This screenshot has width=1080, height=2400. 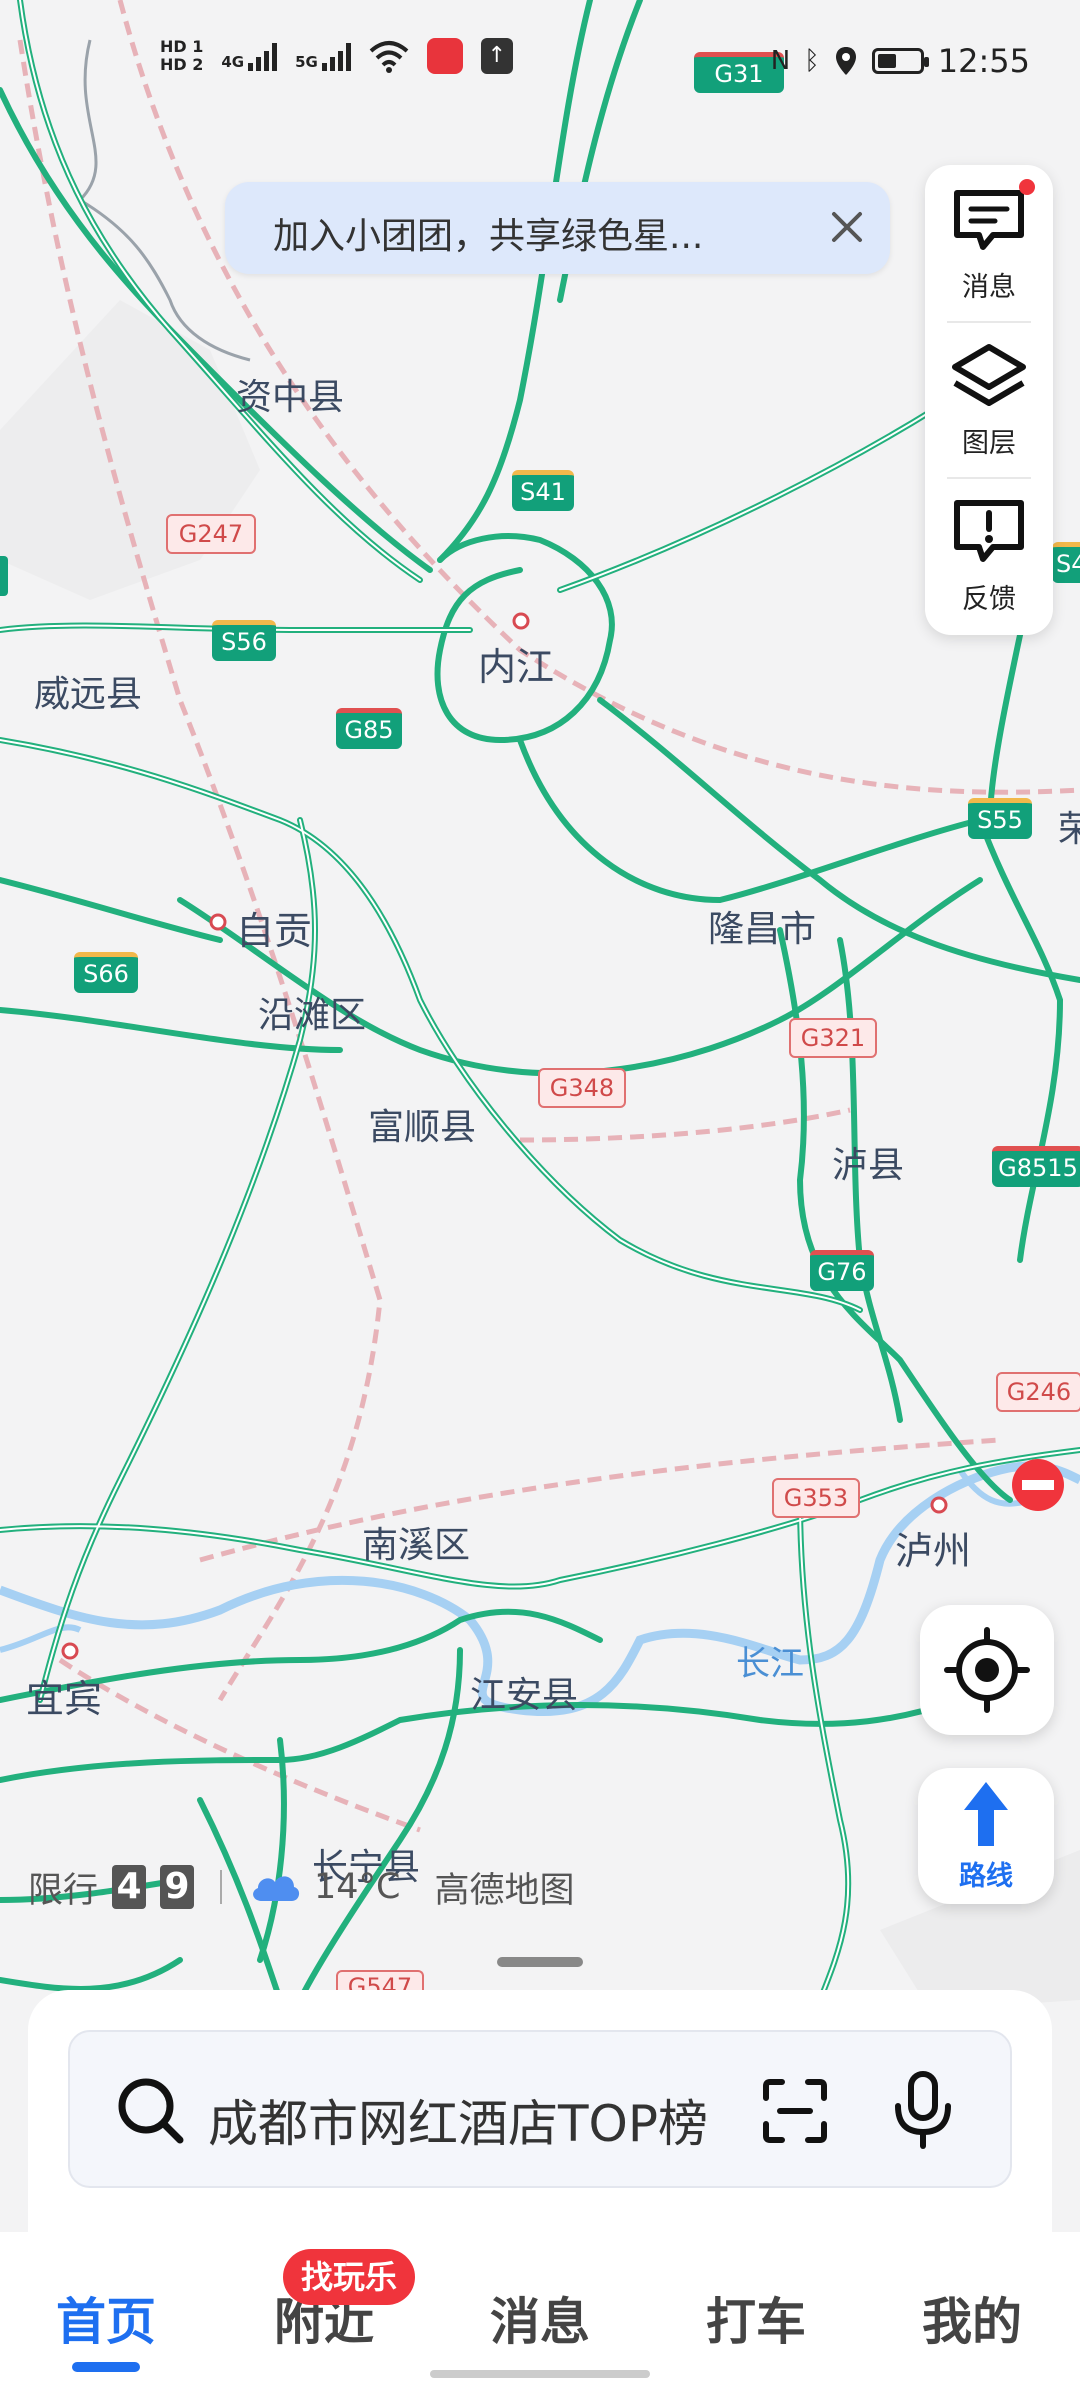 I want to click on location-icon, so click(x=845, y=61).